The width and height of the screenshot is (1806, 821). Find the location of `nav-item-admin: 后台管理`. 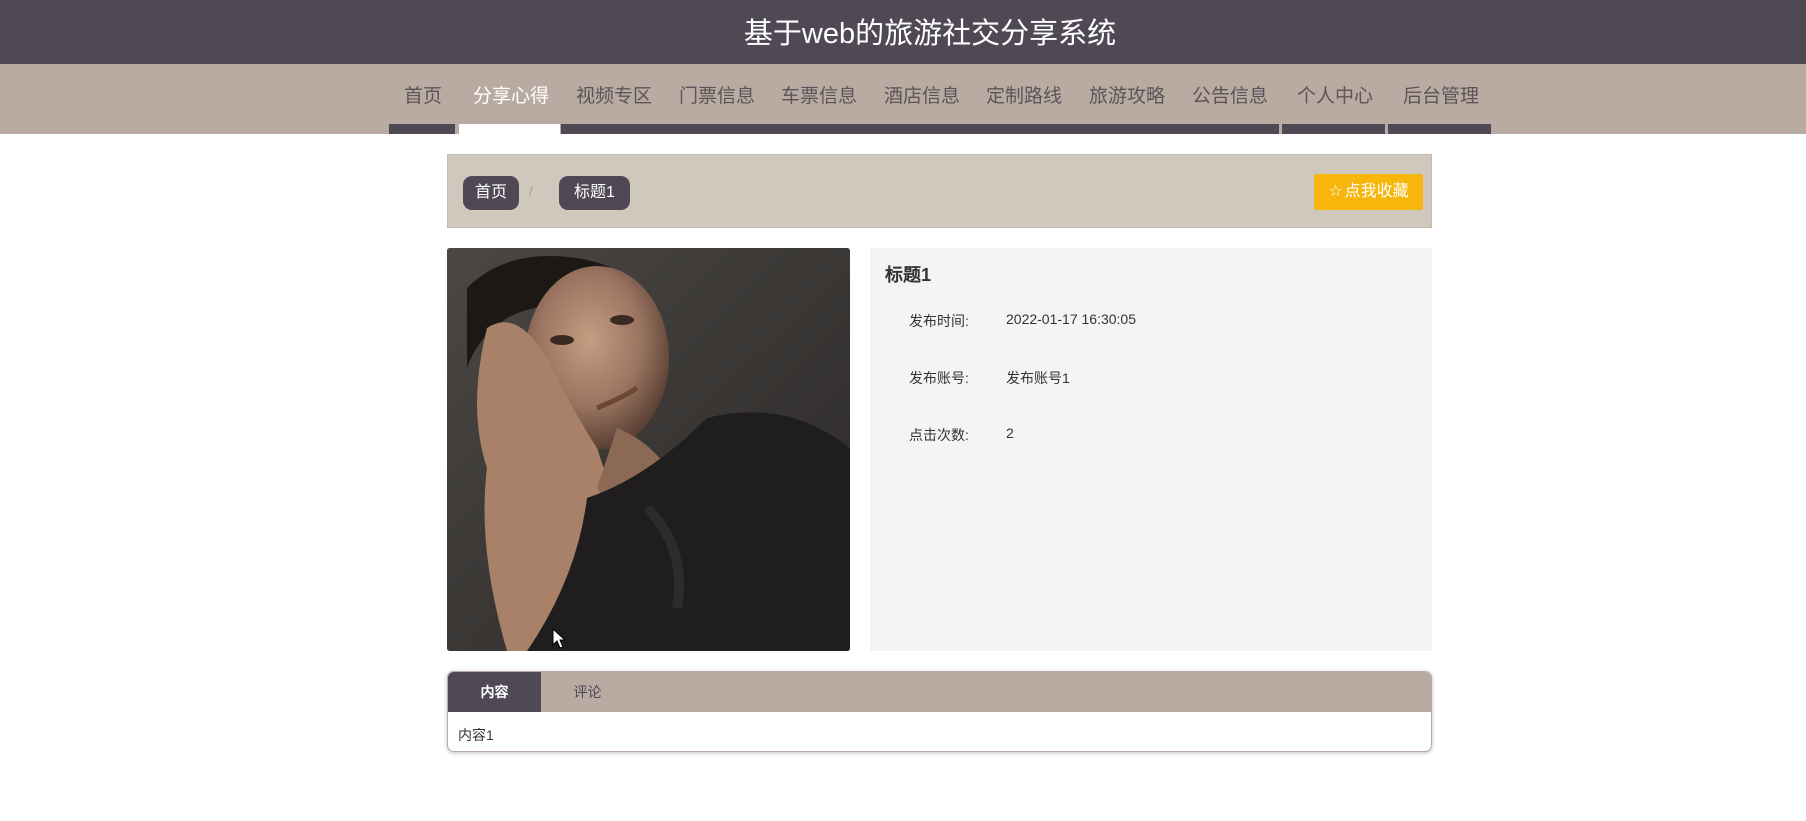

nav-item-admin: 后台管理 is located at coordinates (1441, 97).